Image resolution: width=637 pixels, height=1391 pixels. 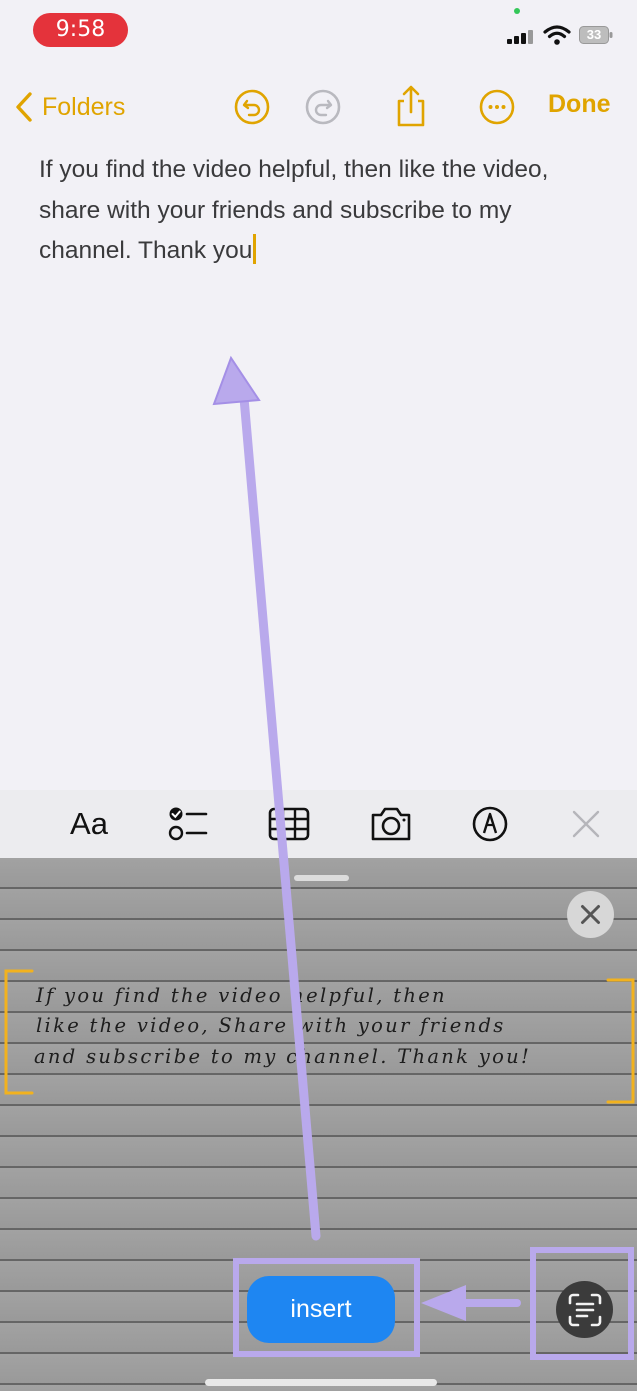 I want to click on battery-level: 33, so click(x=594, y=34).